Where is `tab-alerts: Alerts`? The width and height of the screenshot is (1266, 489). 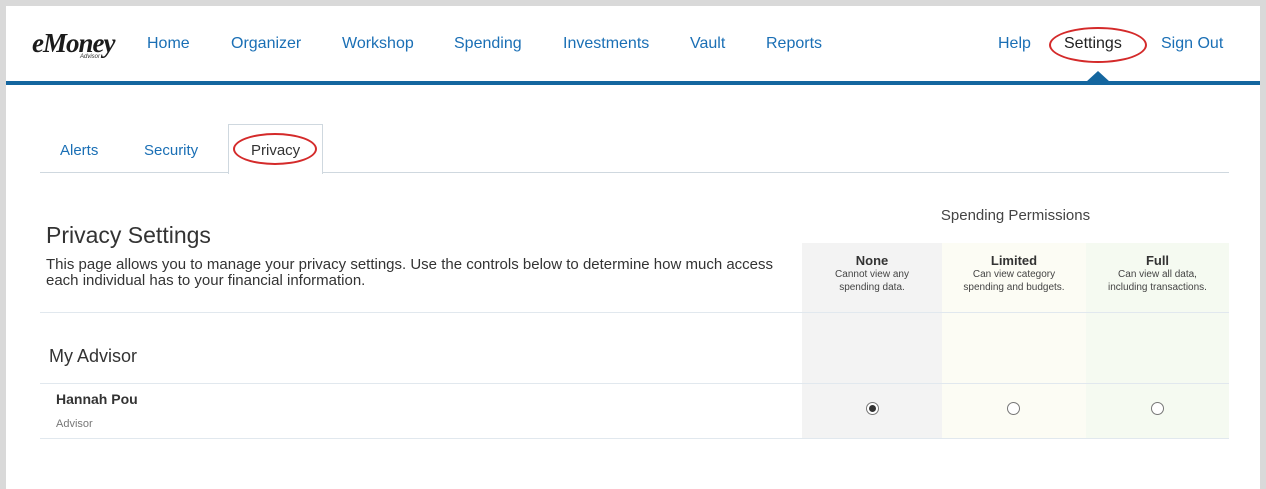
tab-alerts: Alerts is located at coordinates (79, 150).